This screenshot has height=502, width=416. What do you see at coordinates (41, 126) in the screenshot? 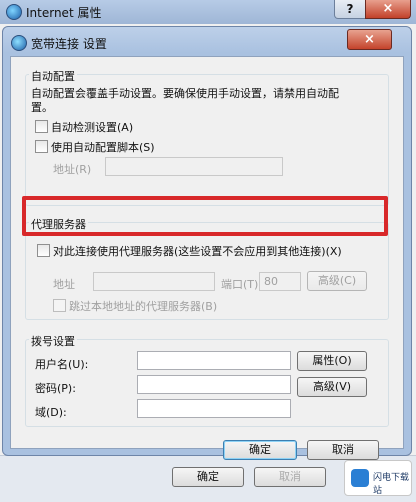
I see `auto-detect-checkbox` at bounding box center [41, 126].